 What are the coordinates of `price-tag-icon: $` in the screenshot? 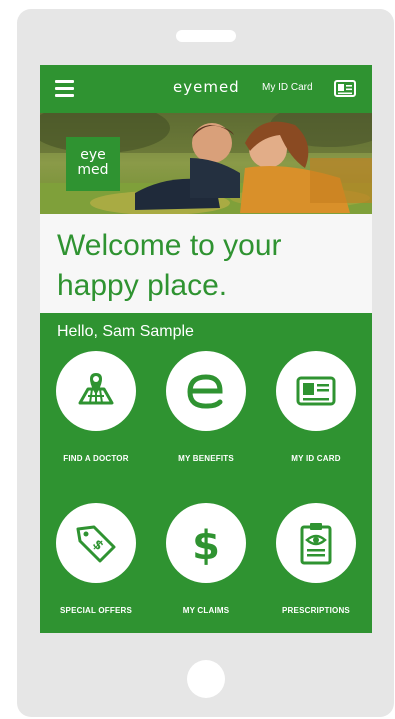 It's located at (96, 544).